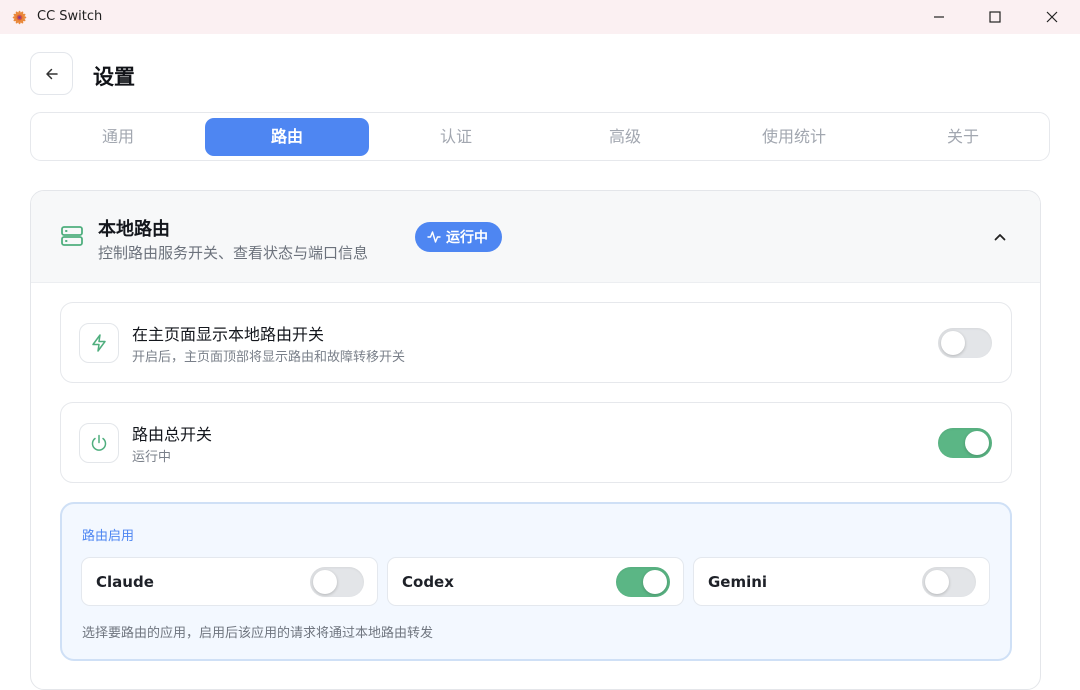 This screenshot has width=1080, height=690. Describe the element at coordinates (114, 77) in the screenshot. I see `page-title: 设置` at that location.